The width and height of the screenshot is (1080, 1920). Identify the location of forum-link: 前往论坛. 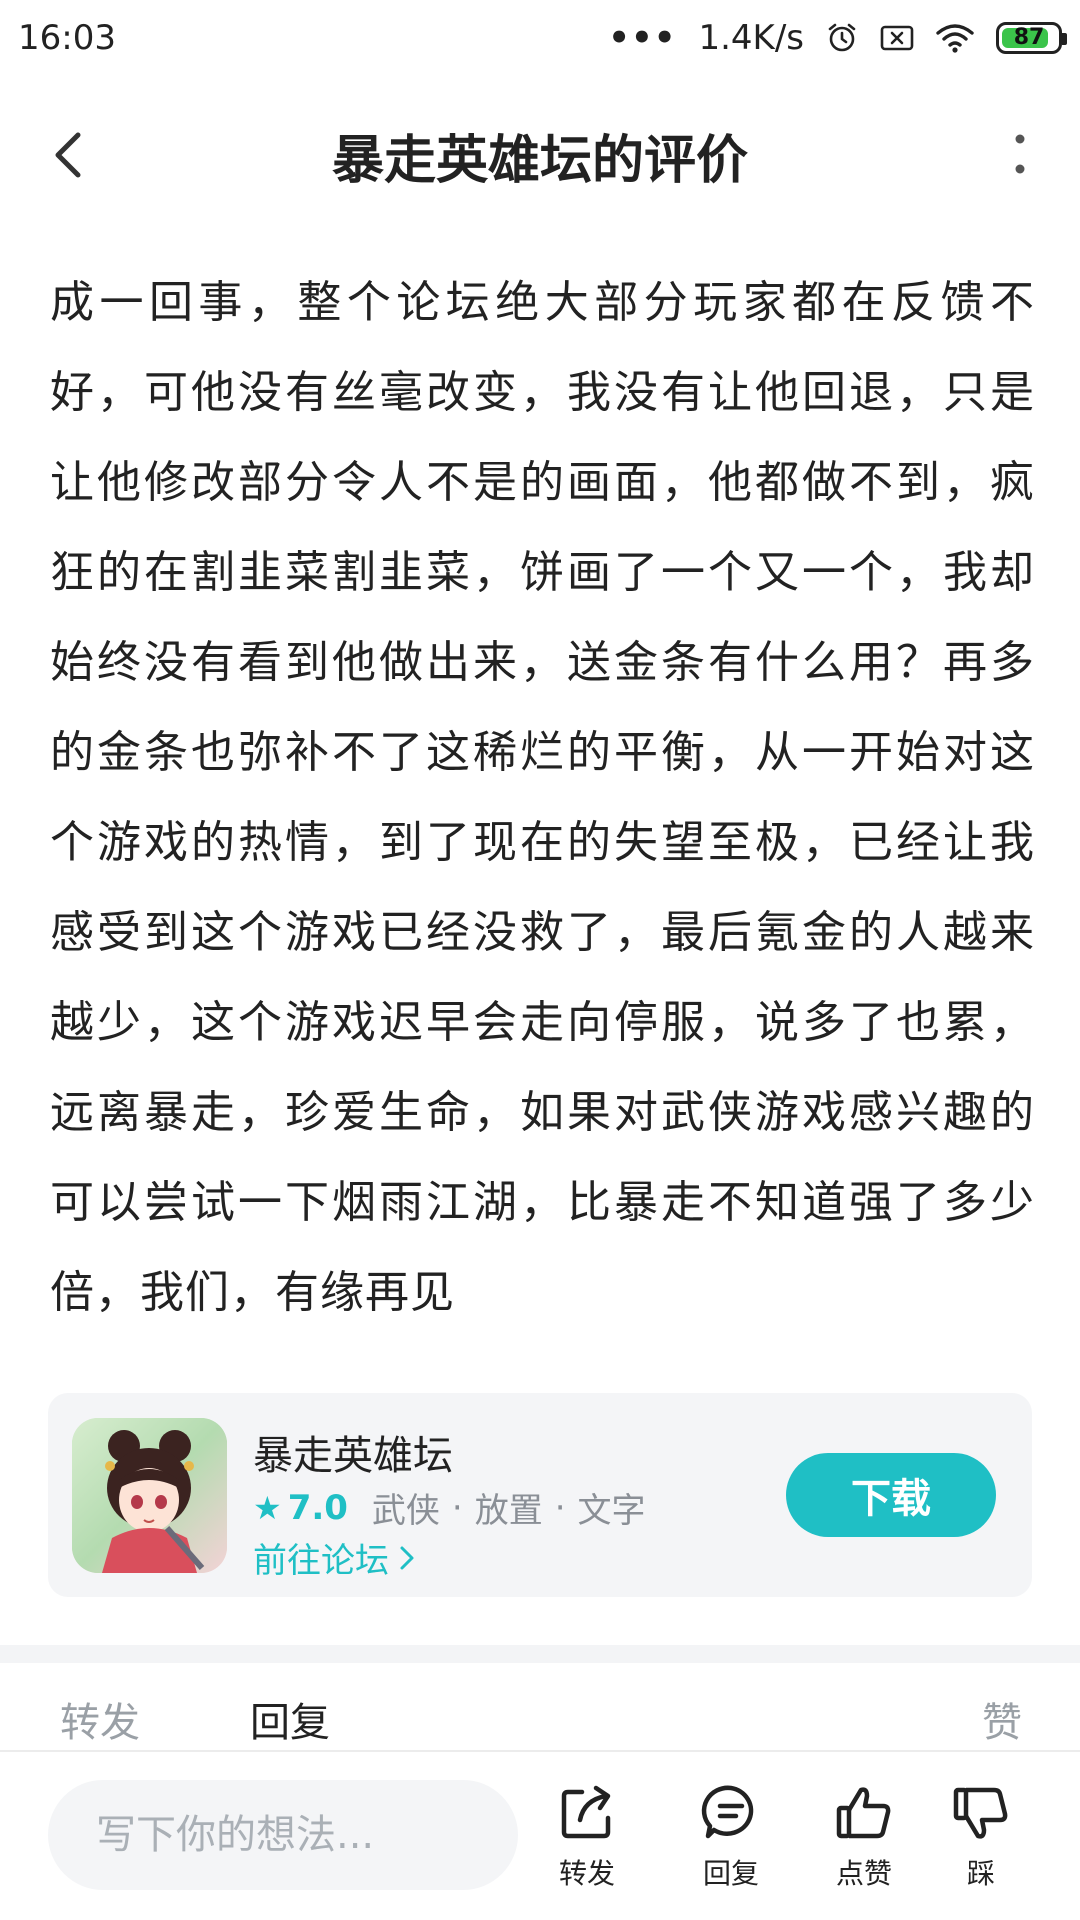
(335, 1557).